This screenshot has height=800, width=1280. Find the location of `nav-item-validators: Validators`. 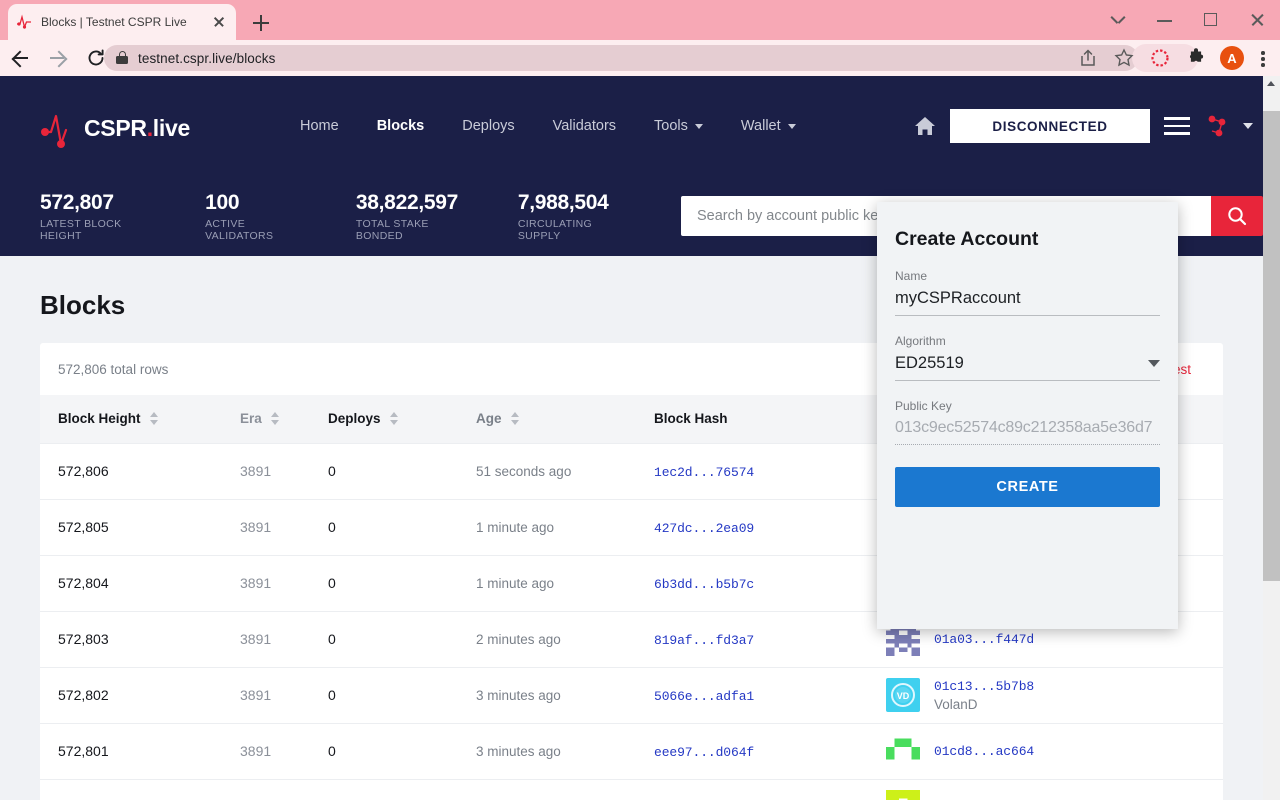

nav-item-validators: Validators is located at coordinates (584, 126).